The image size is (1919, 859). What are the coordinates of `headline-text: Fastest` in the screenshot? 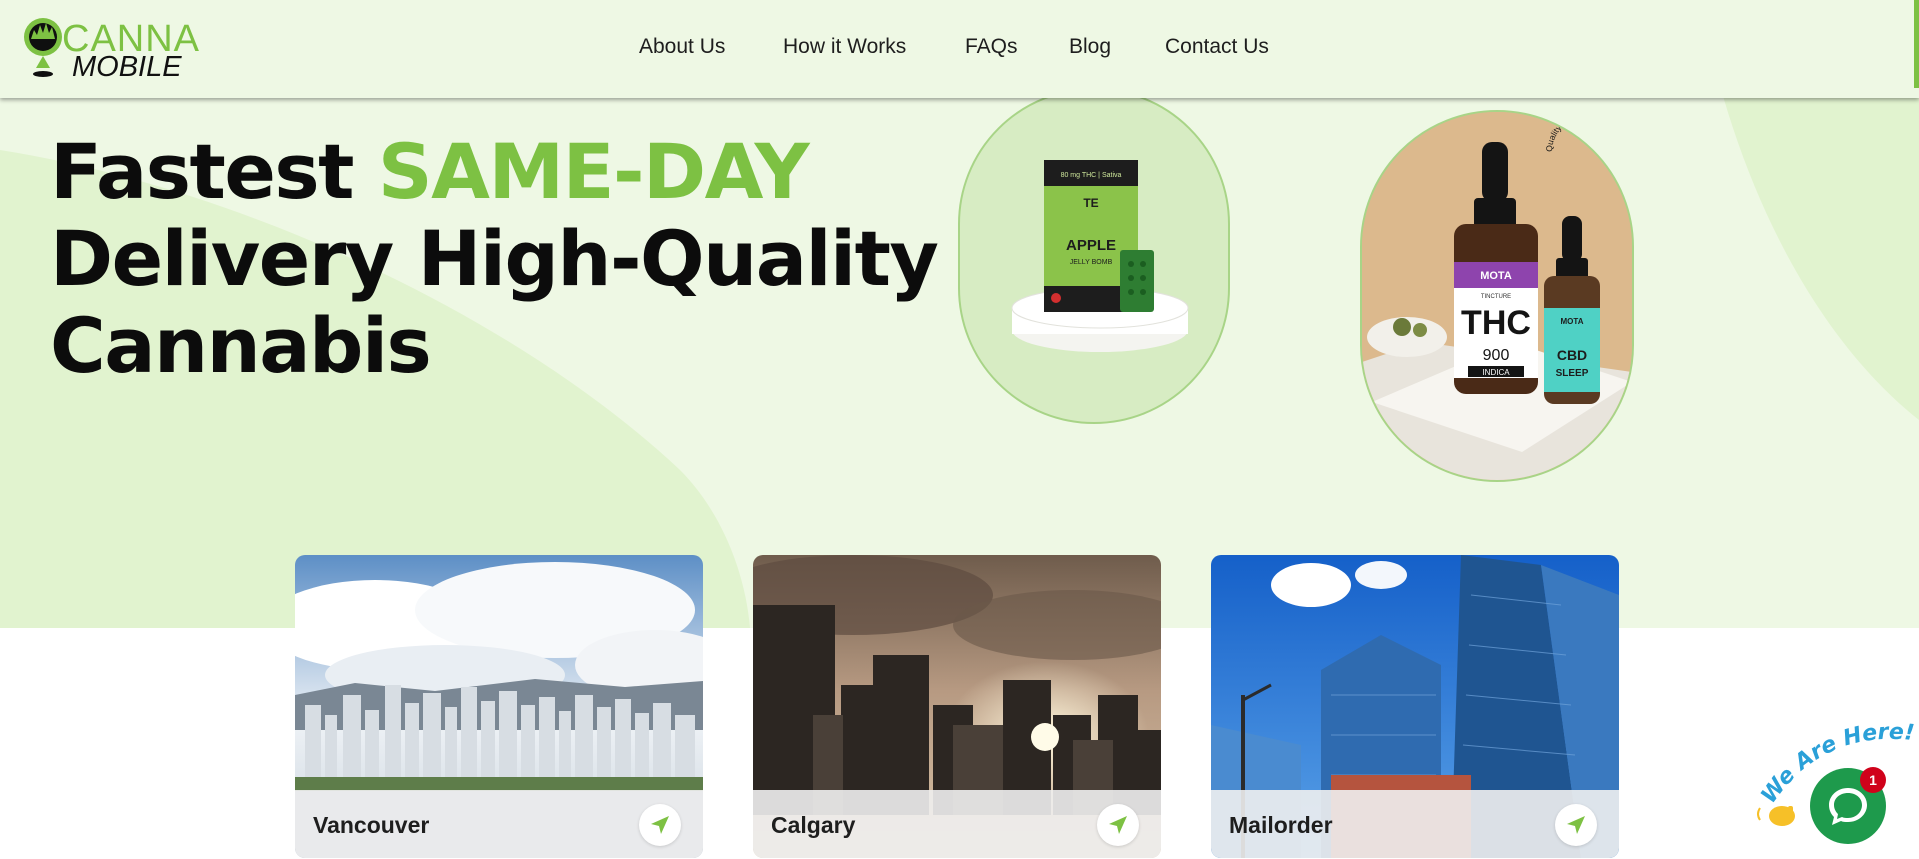 It's located at (214, 171).